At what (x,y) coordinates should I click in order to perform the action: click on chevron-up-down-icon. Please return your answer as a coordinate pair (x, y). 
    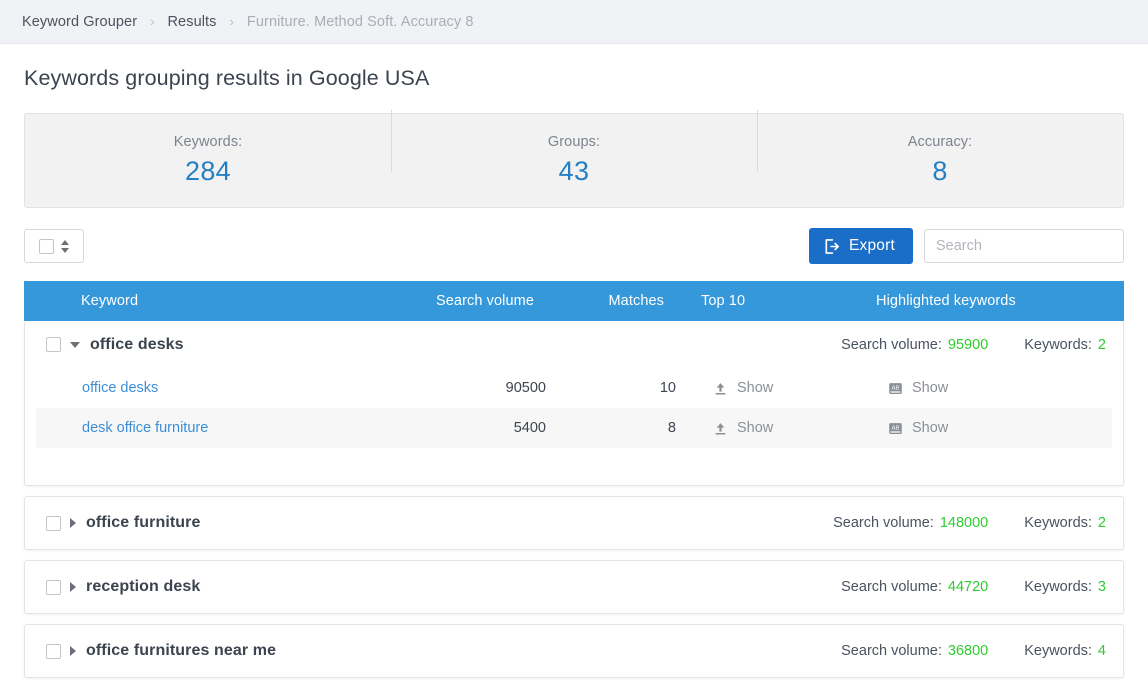
    Looking at the image, I should click on (65, 246).